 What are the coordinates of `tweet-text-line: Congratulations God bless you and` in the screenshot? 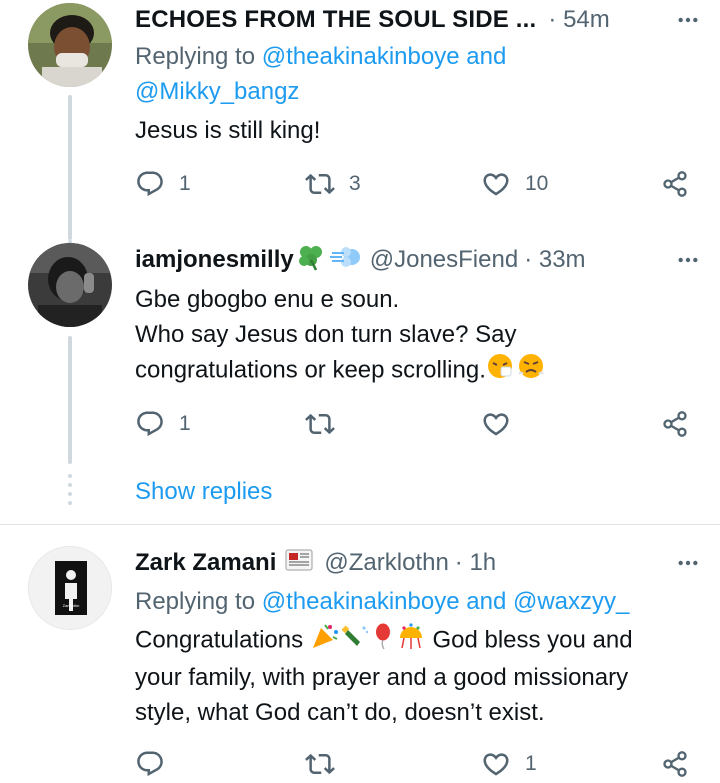 It's located at (415, 641).